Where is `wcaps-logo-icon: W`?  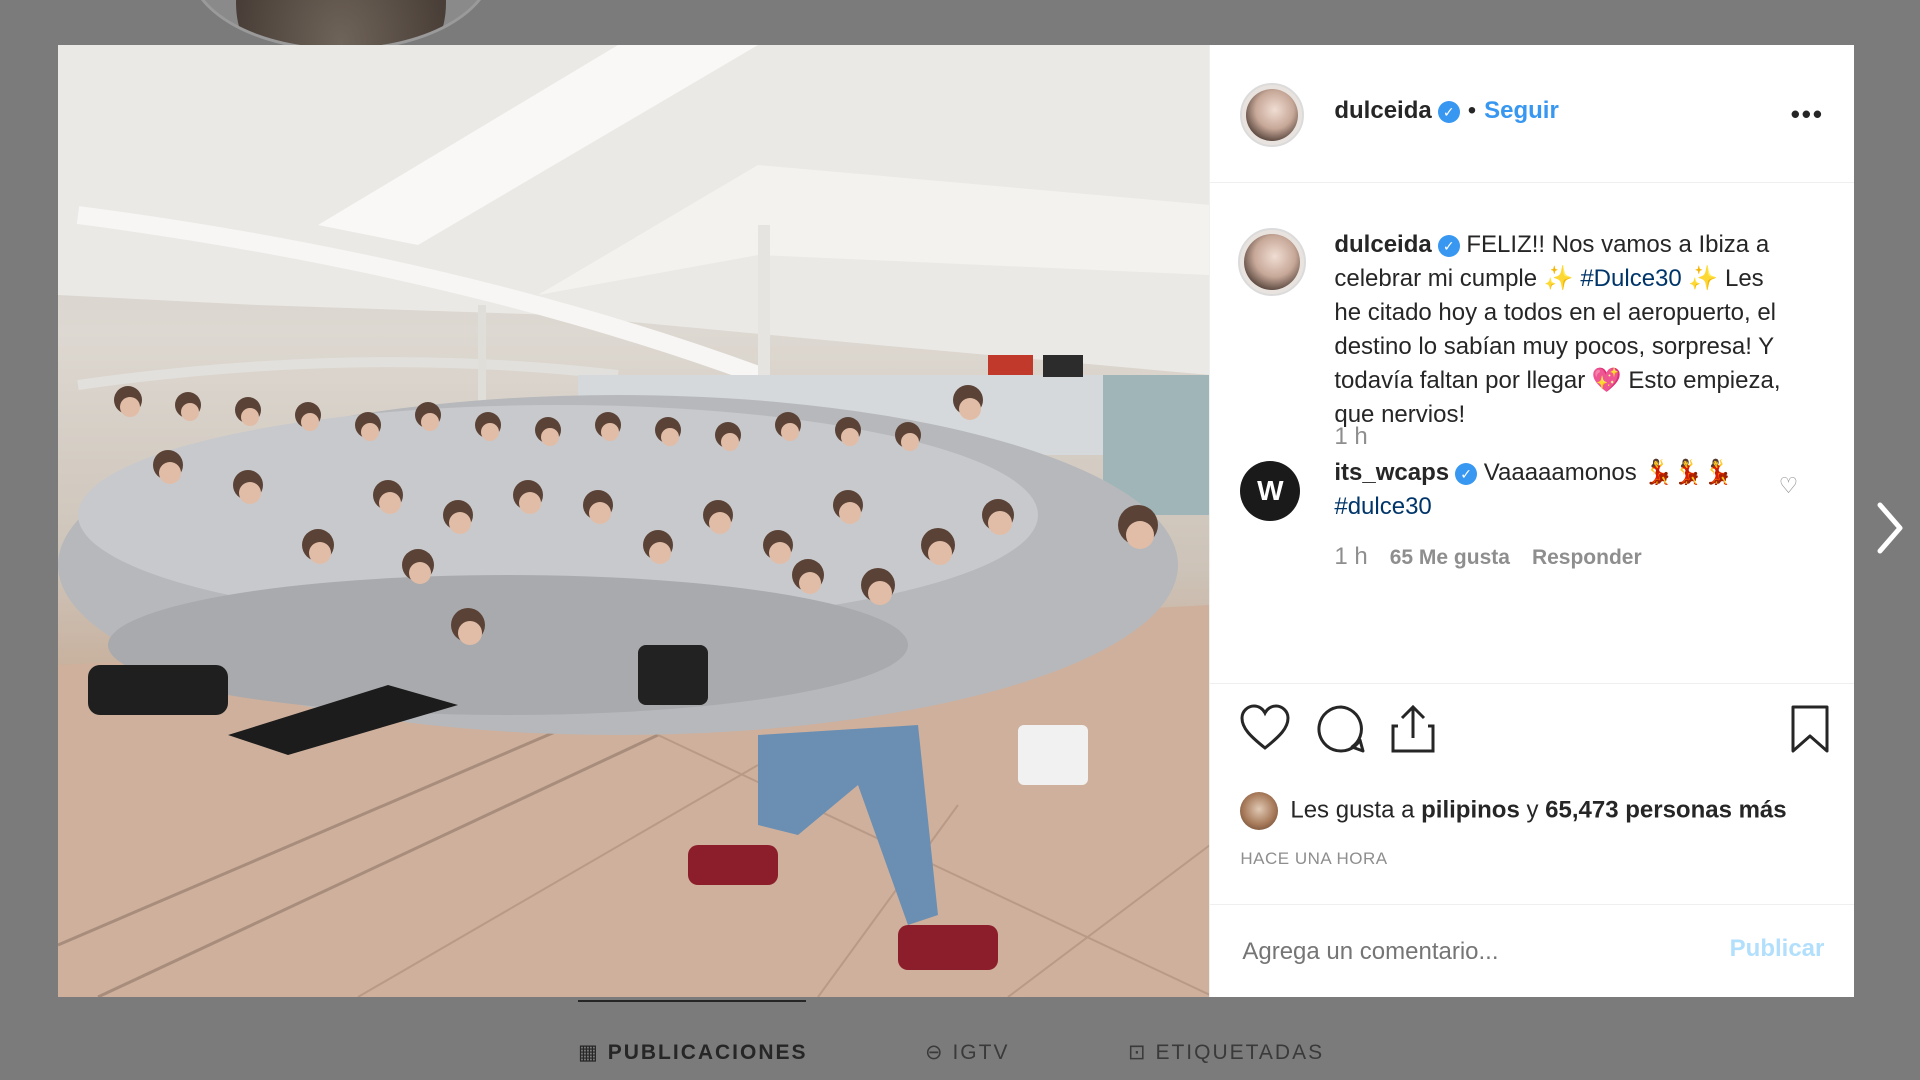
wcaps-logo-icon: W is located at coordinates (1270, 490).